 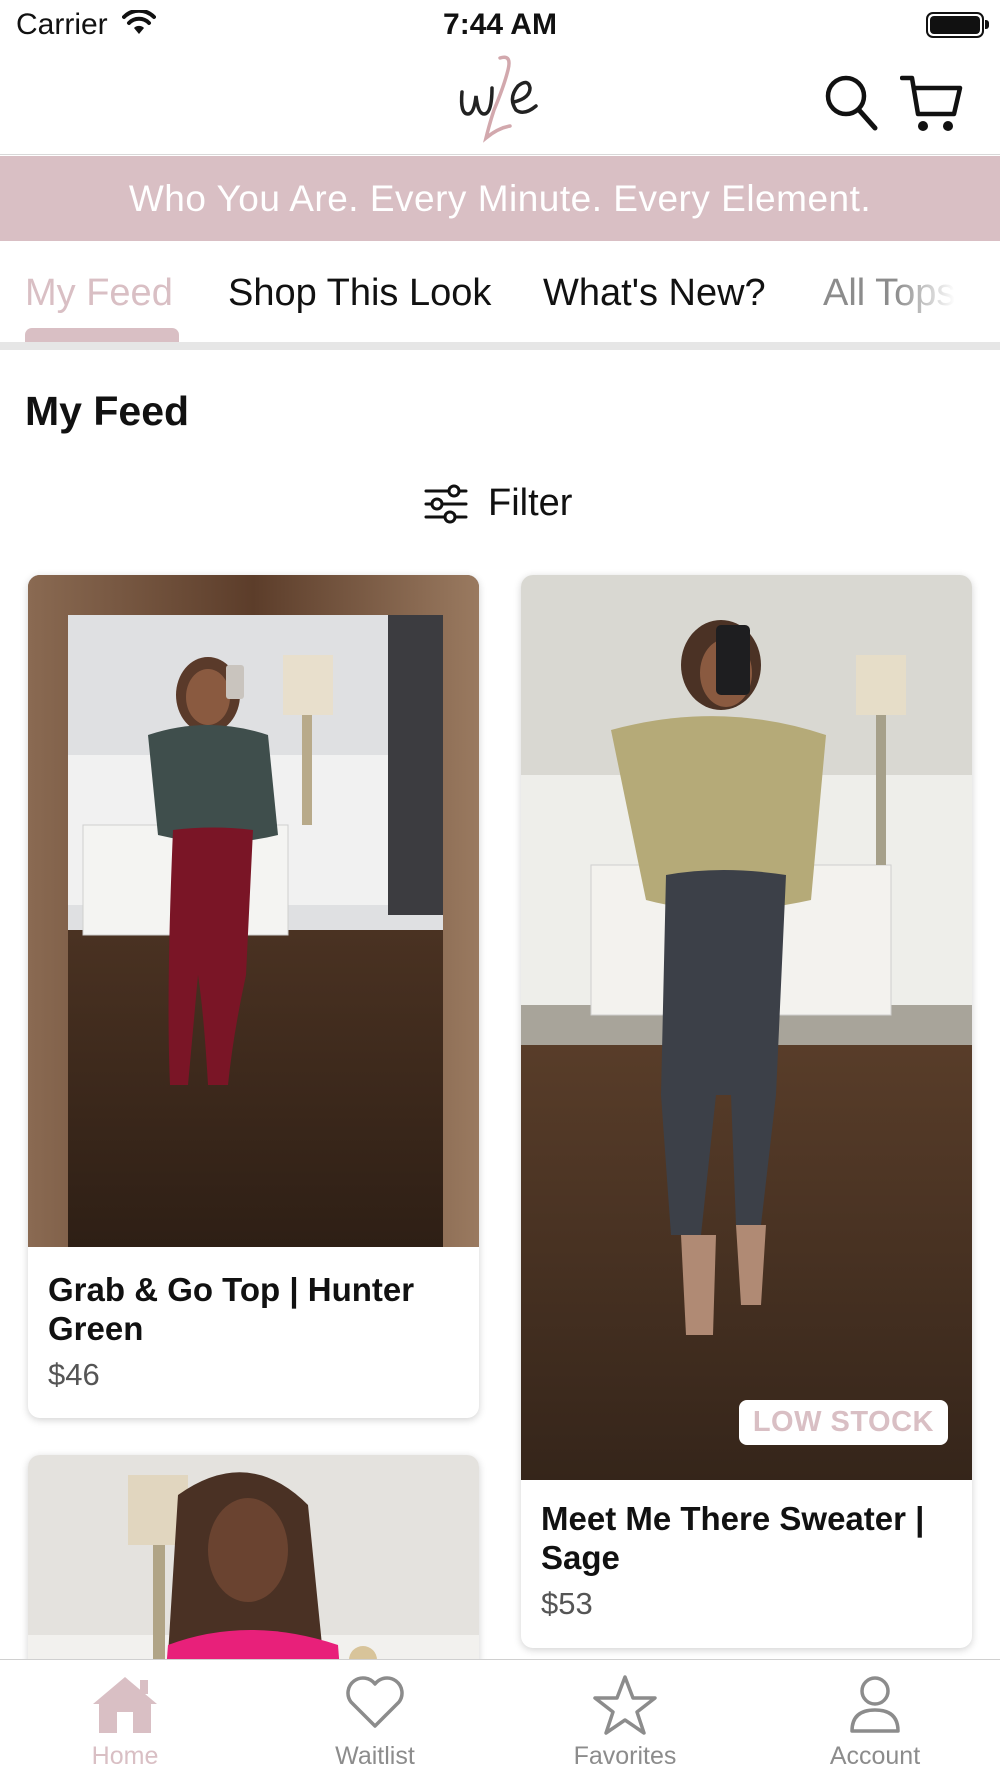 I want to click on status-bar: Carrier 7:44 AM, so click(x=500, y=25).